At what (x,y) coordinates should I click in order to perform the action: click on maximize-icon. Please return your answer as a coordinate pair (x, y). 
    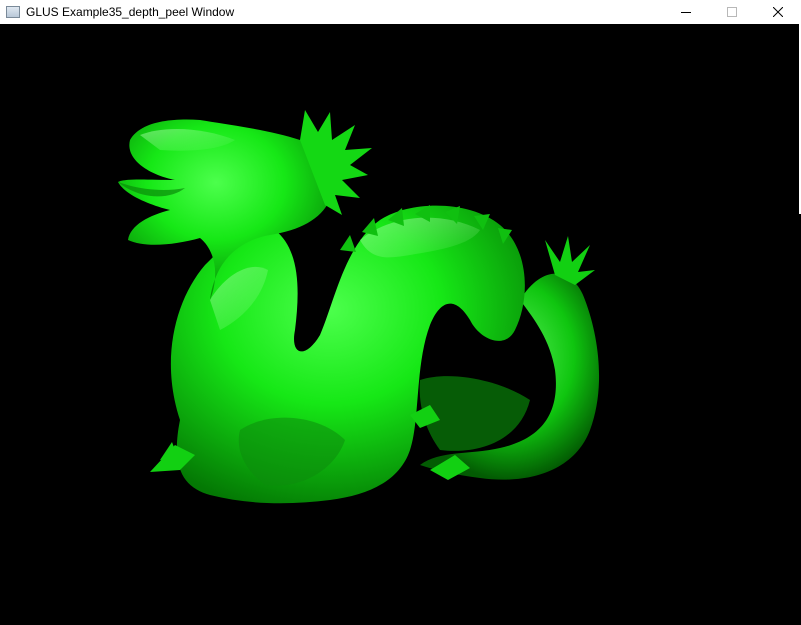
    Looking at the image, I should click on (732, 12).